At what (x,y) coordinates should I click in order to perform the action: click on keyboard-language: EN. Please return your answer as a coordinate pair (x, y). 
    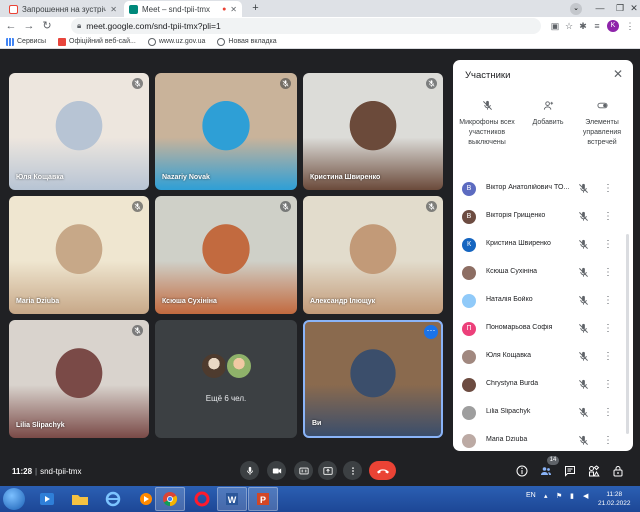
    Looking at the image, I should click on (531, 495).